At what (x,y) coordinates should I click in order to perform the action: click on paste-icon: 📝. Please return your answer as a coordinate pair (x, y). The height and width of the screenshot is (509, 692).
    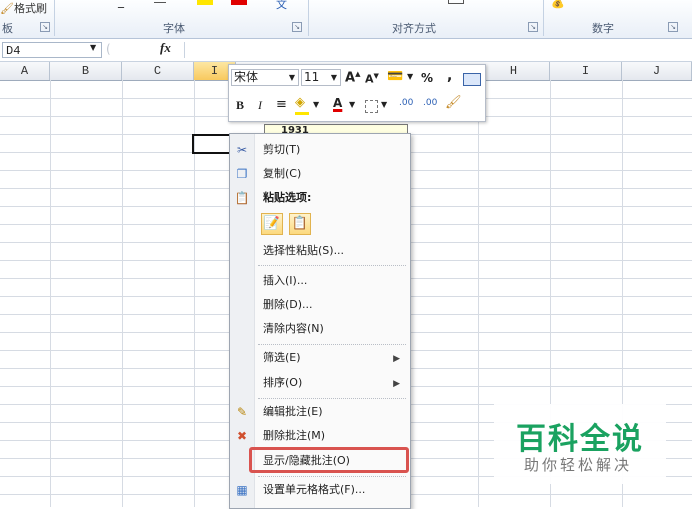
    Looking at the image, I should click on (272, 223).